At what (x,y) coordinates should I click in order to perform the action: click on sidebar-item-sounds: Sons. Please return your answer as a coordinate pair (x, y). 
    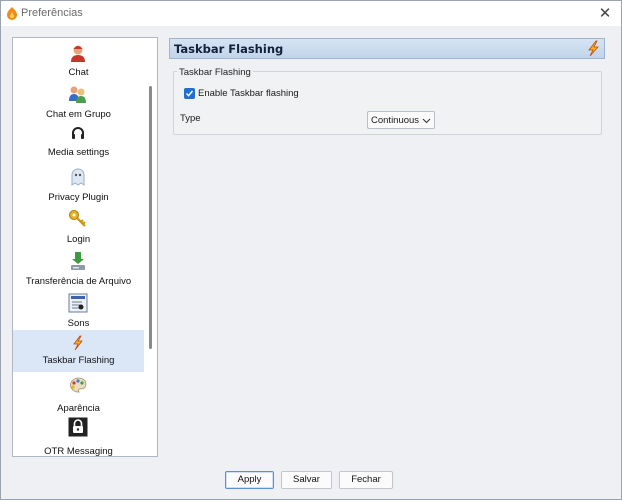
    Looking at the image, I should click on (78, 310).